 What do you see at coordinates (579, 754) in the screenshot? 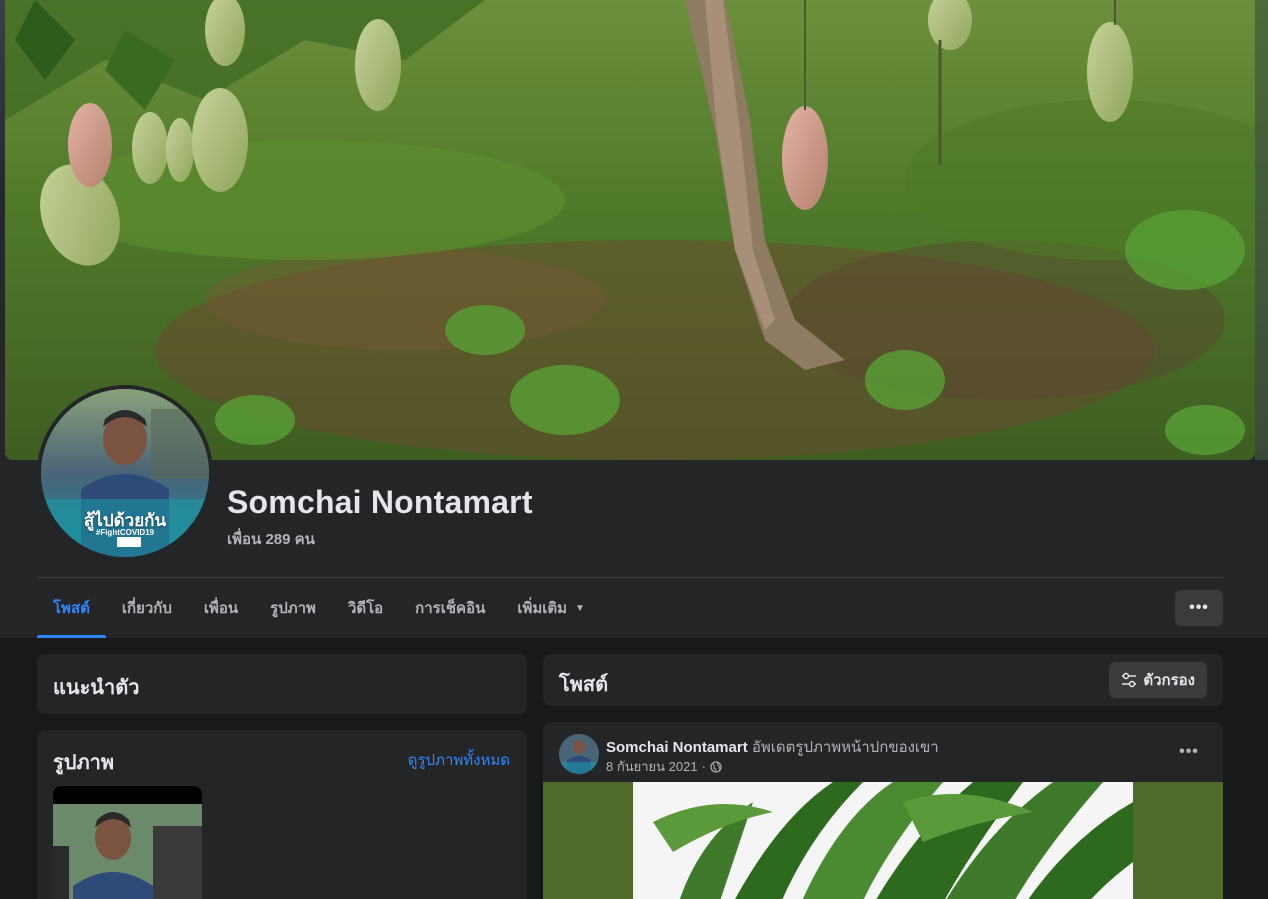
I see `post-author-avatar` at bounding box center [579, 754].